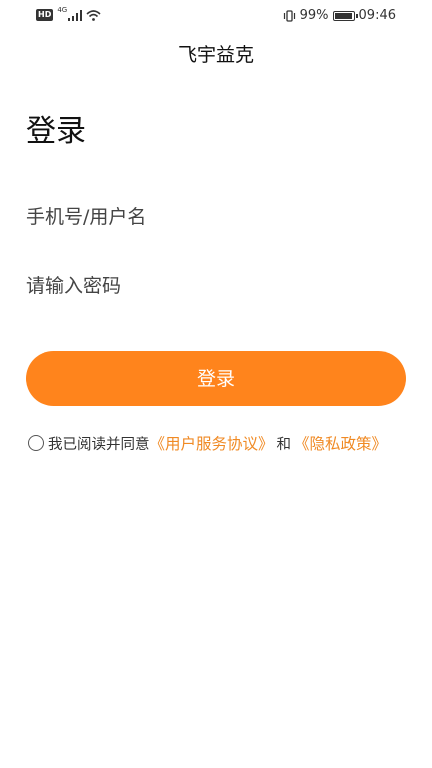 The image size is (432, 768). Describe the element at coordinates (284, 444) in the screenshot. I see `agreement-and: 和` at that location.